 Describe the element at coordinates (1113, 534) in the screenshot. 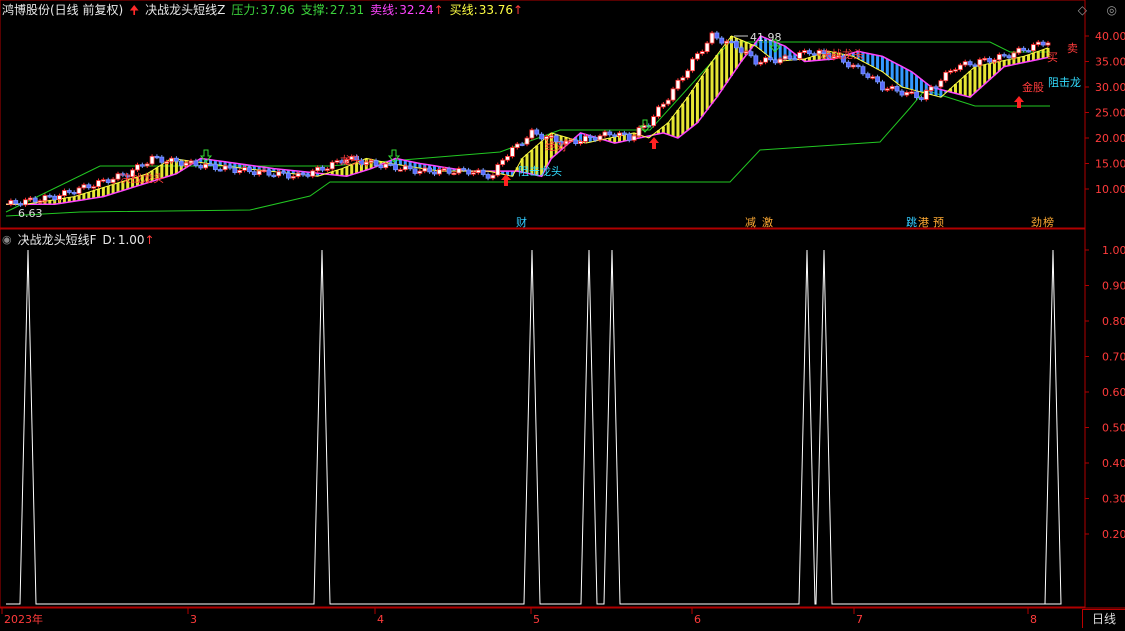

I see `d-tick-label: 0.20` at that location.